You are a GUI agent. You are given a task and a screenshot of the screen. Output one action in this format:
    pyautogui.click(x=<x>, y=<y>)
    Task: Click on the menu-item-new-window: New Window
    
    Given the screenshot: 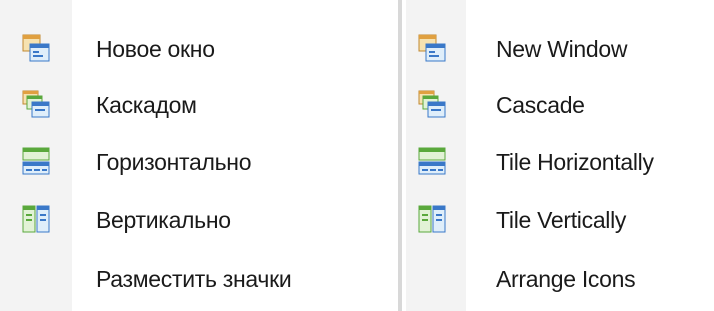 What is the action you would take?
    pyautogui.click(x=560, y=50)
    